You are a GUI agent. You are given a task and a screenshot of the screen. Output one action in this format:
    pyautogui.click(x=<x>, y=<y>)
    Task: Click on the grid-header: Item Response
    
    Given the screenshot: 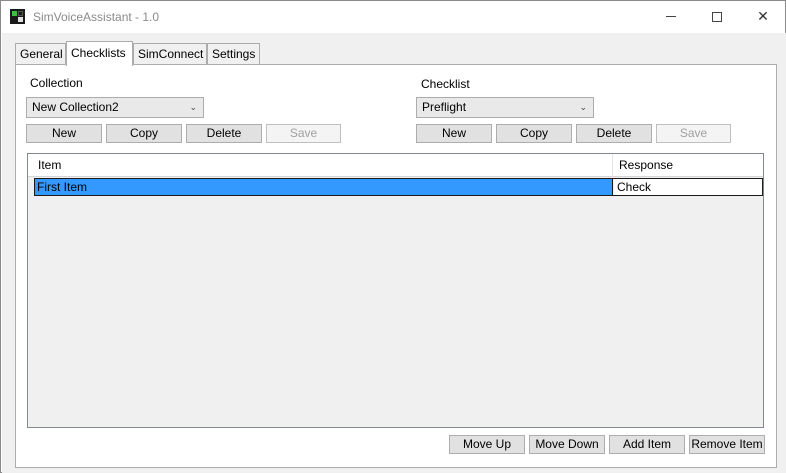 What is the action you would take?
    pyautogui.click(x=395, y=165)
    